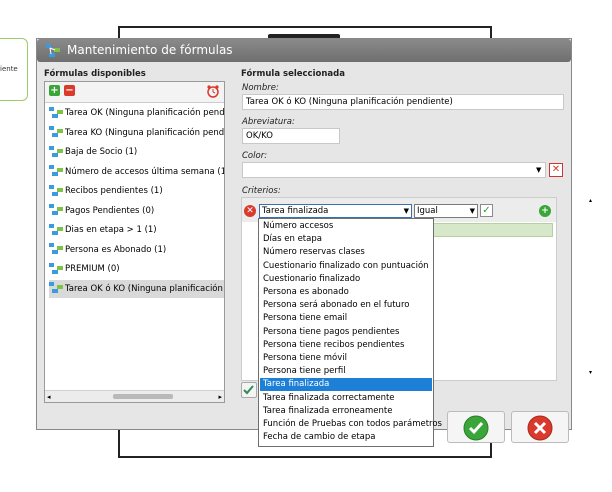 The height and width of the screenshot is (492, 612). Describe the element at coordinates (69, 90) in the screenshot. I see `remove-formula-button: −` at that location.